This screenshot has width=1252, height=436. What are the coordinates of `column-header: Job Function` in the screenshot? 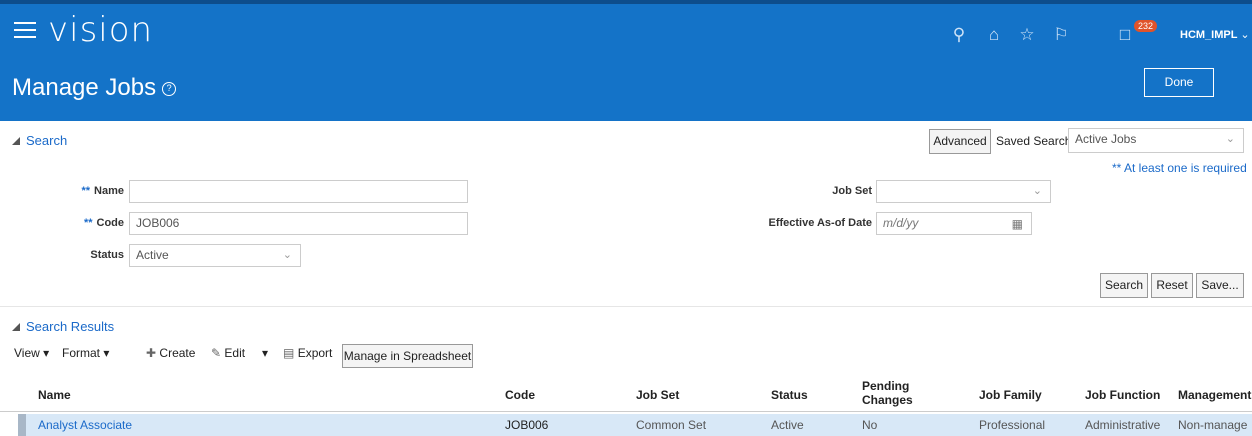 It's located at (1122, 395).